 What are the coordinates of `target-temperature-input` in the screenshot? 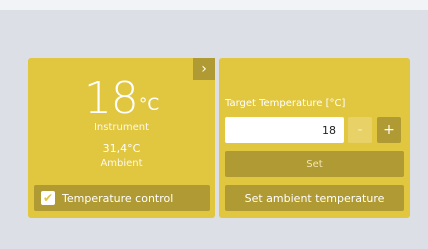 It's located at (284, 130).